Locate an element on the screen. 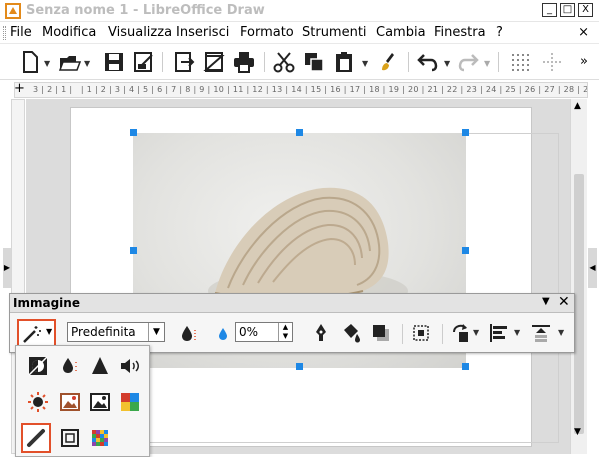  transparency-spinner: 0% ▲ ▼ is located at coordinates (264, 332).